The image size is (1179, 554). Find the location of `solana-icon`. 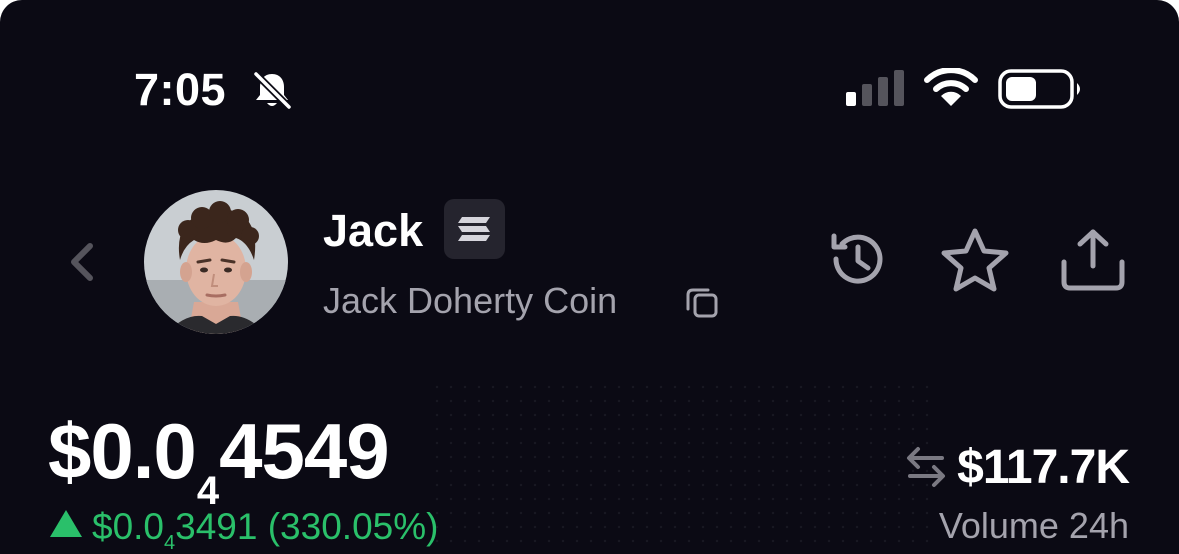

solana-icon is located at coordinates (474, 229).